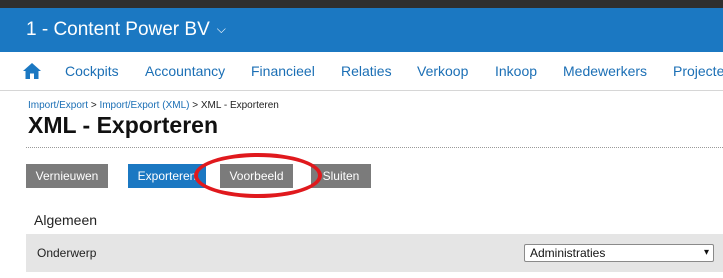 Image resolution: width=723 pixels, height=278 pixels. Describe the element at coordinates (118, 29) in the screenshot. I see `company-name: 1 - Content Power BV` at that location.